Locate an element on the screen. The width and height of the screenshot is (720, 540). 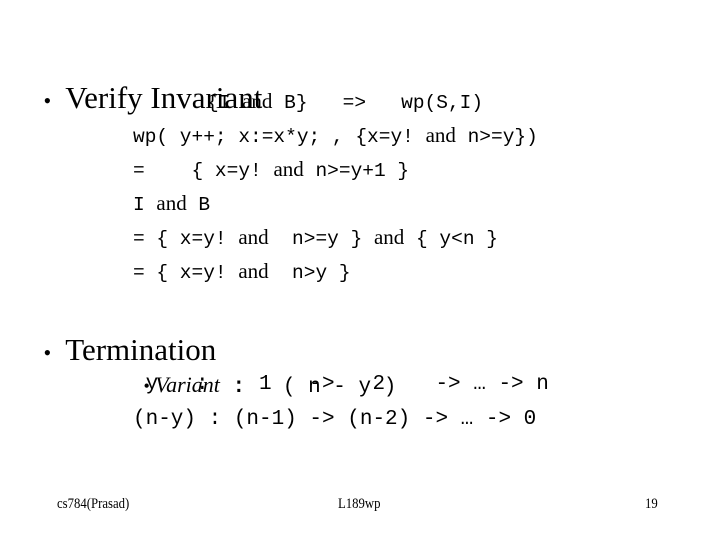
proof-line: = { x=y! and n>=y+1 } is located at coordinates (271, 170).